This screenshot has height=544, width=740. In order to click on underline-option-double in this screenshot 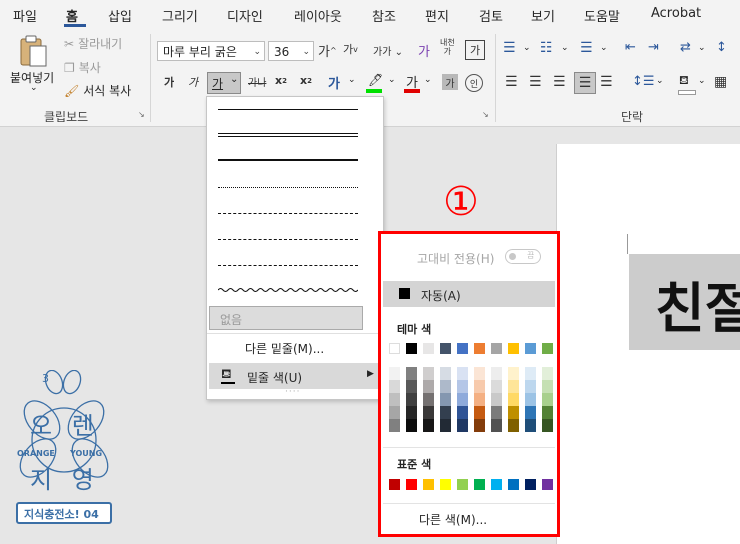, I will do `click(288, 135)`.